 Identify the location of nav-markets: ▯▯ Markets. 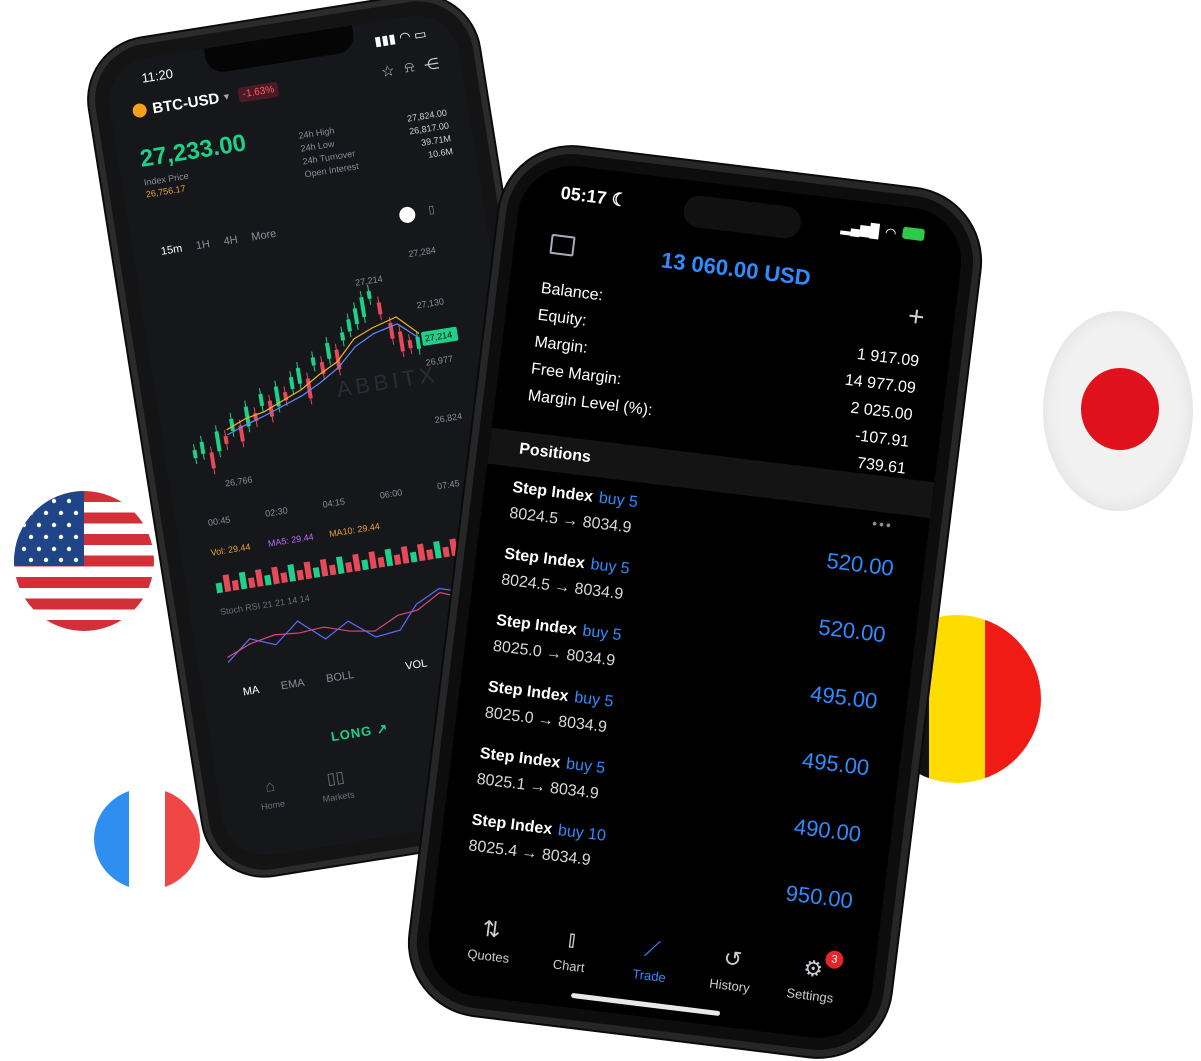
(337, 785).